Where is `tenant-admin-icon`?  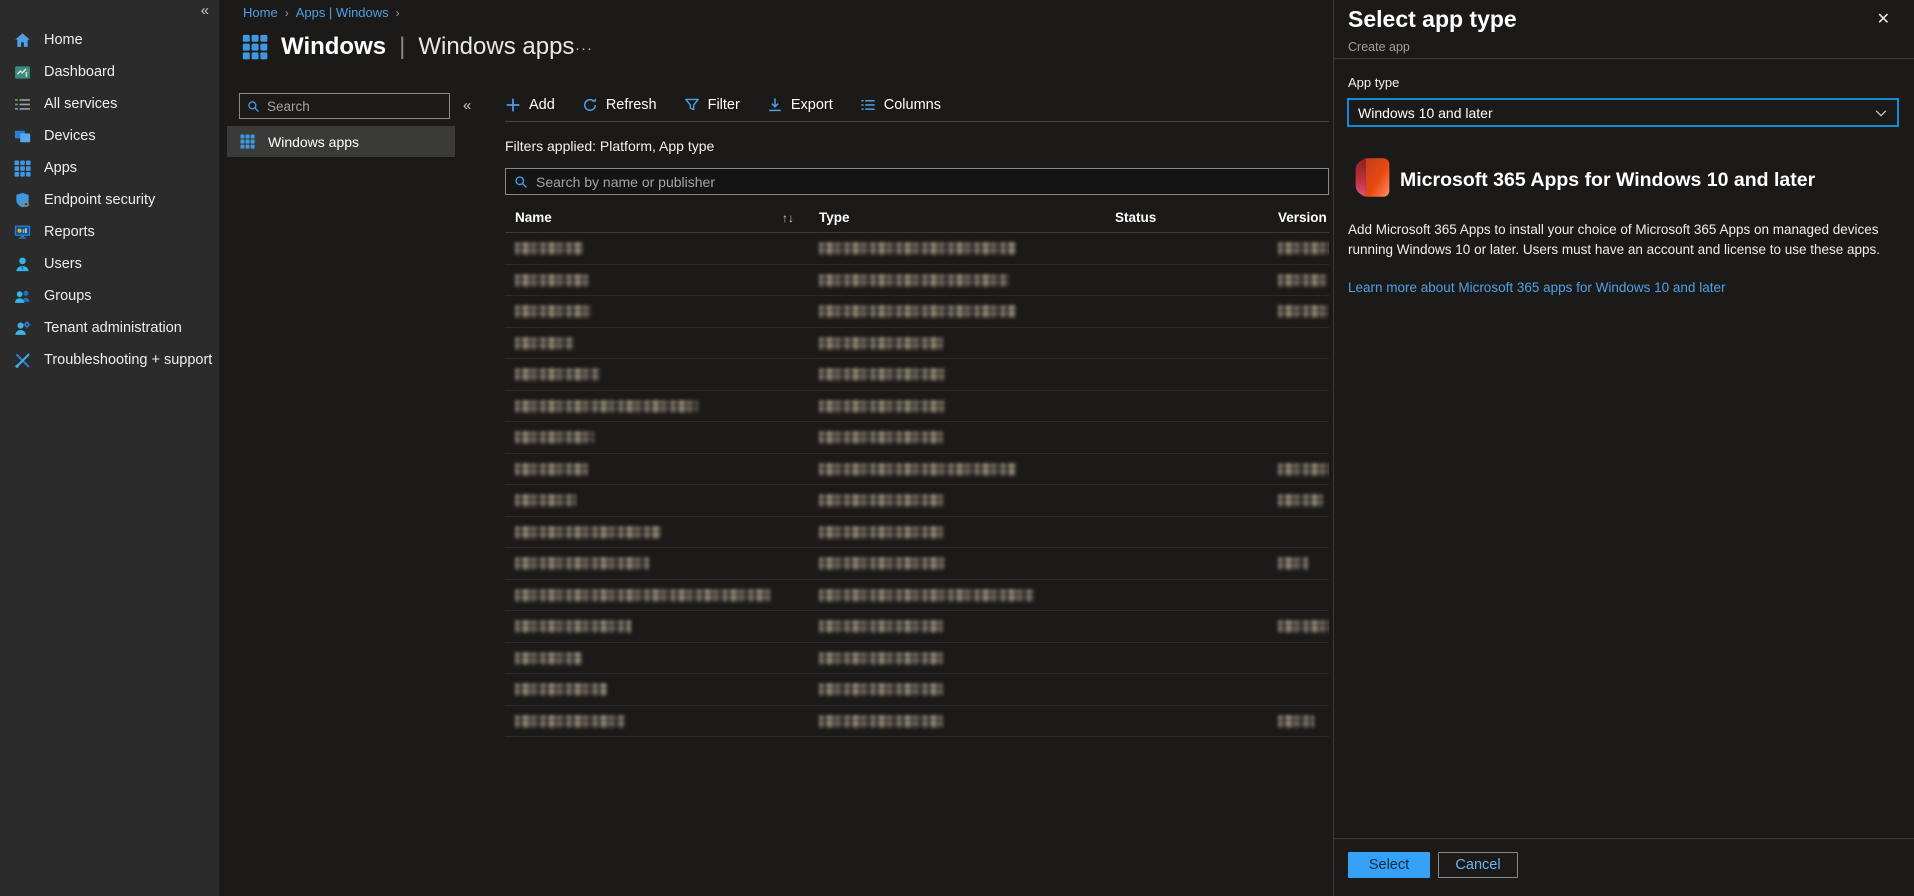 tenant-admin-icon is located at coordinates (22, 328).